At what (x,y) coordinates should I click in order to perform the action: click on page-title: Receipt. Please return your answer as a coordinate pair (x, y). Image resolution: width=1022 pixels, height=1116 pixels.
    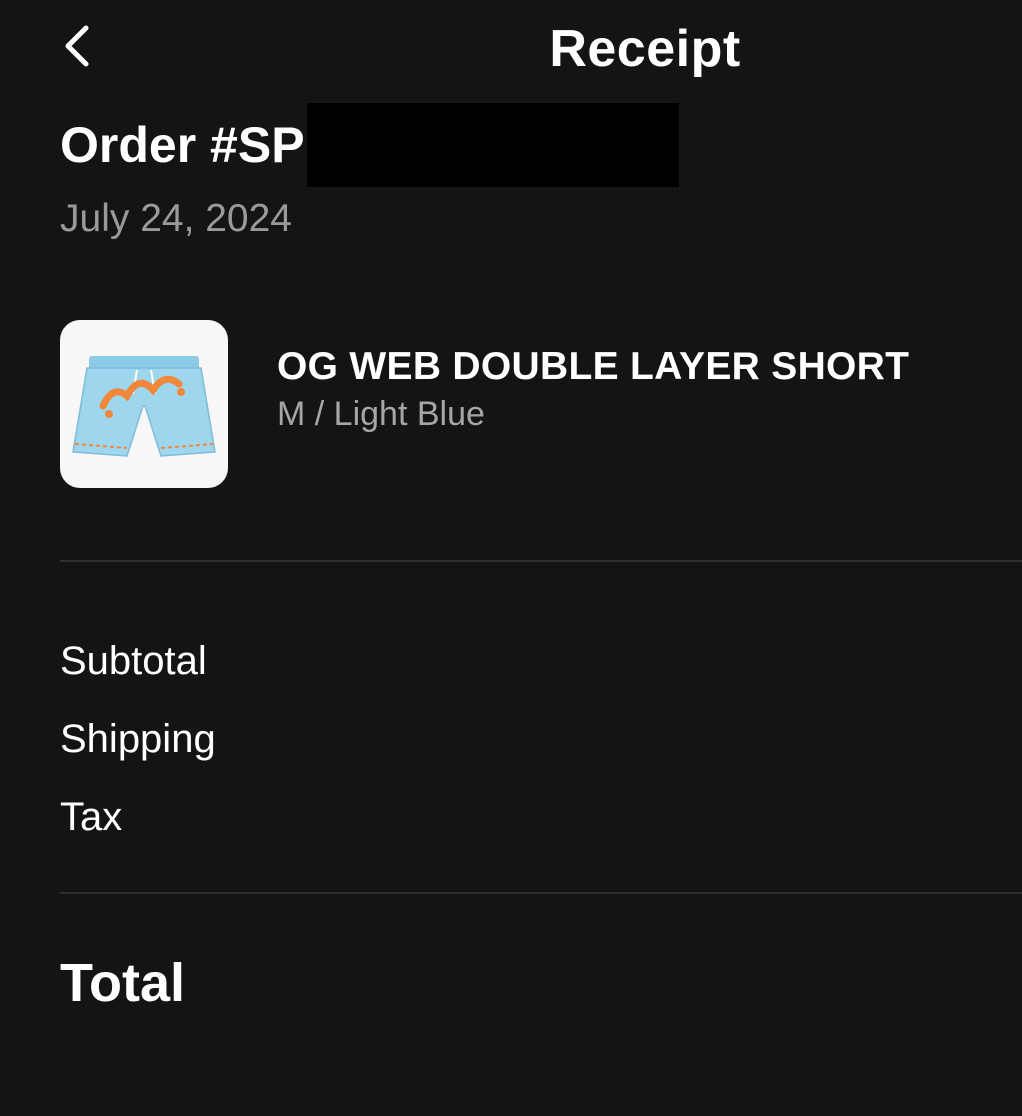
    Looking at the image, I should click on (645, 49).